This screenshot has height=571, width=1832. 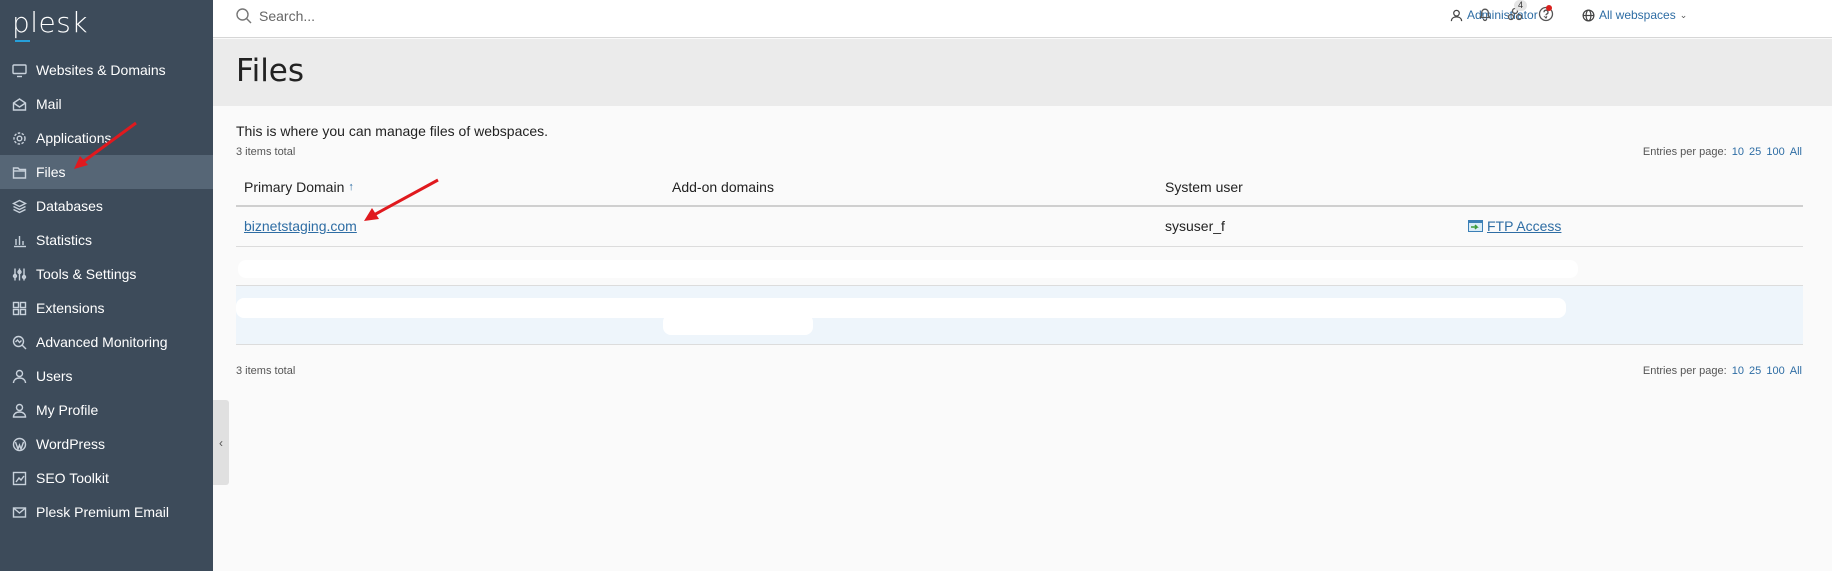 What do you see at coordinates (86, 274) in the screenshot?
I see `sidebar-item-label: Tools & Settings` at bounding box center [86, 274].